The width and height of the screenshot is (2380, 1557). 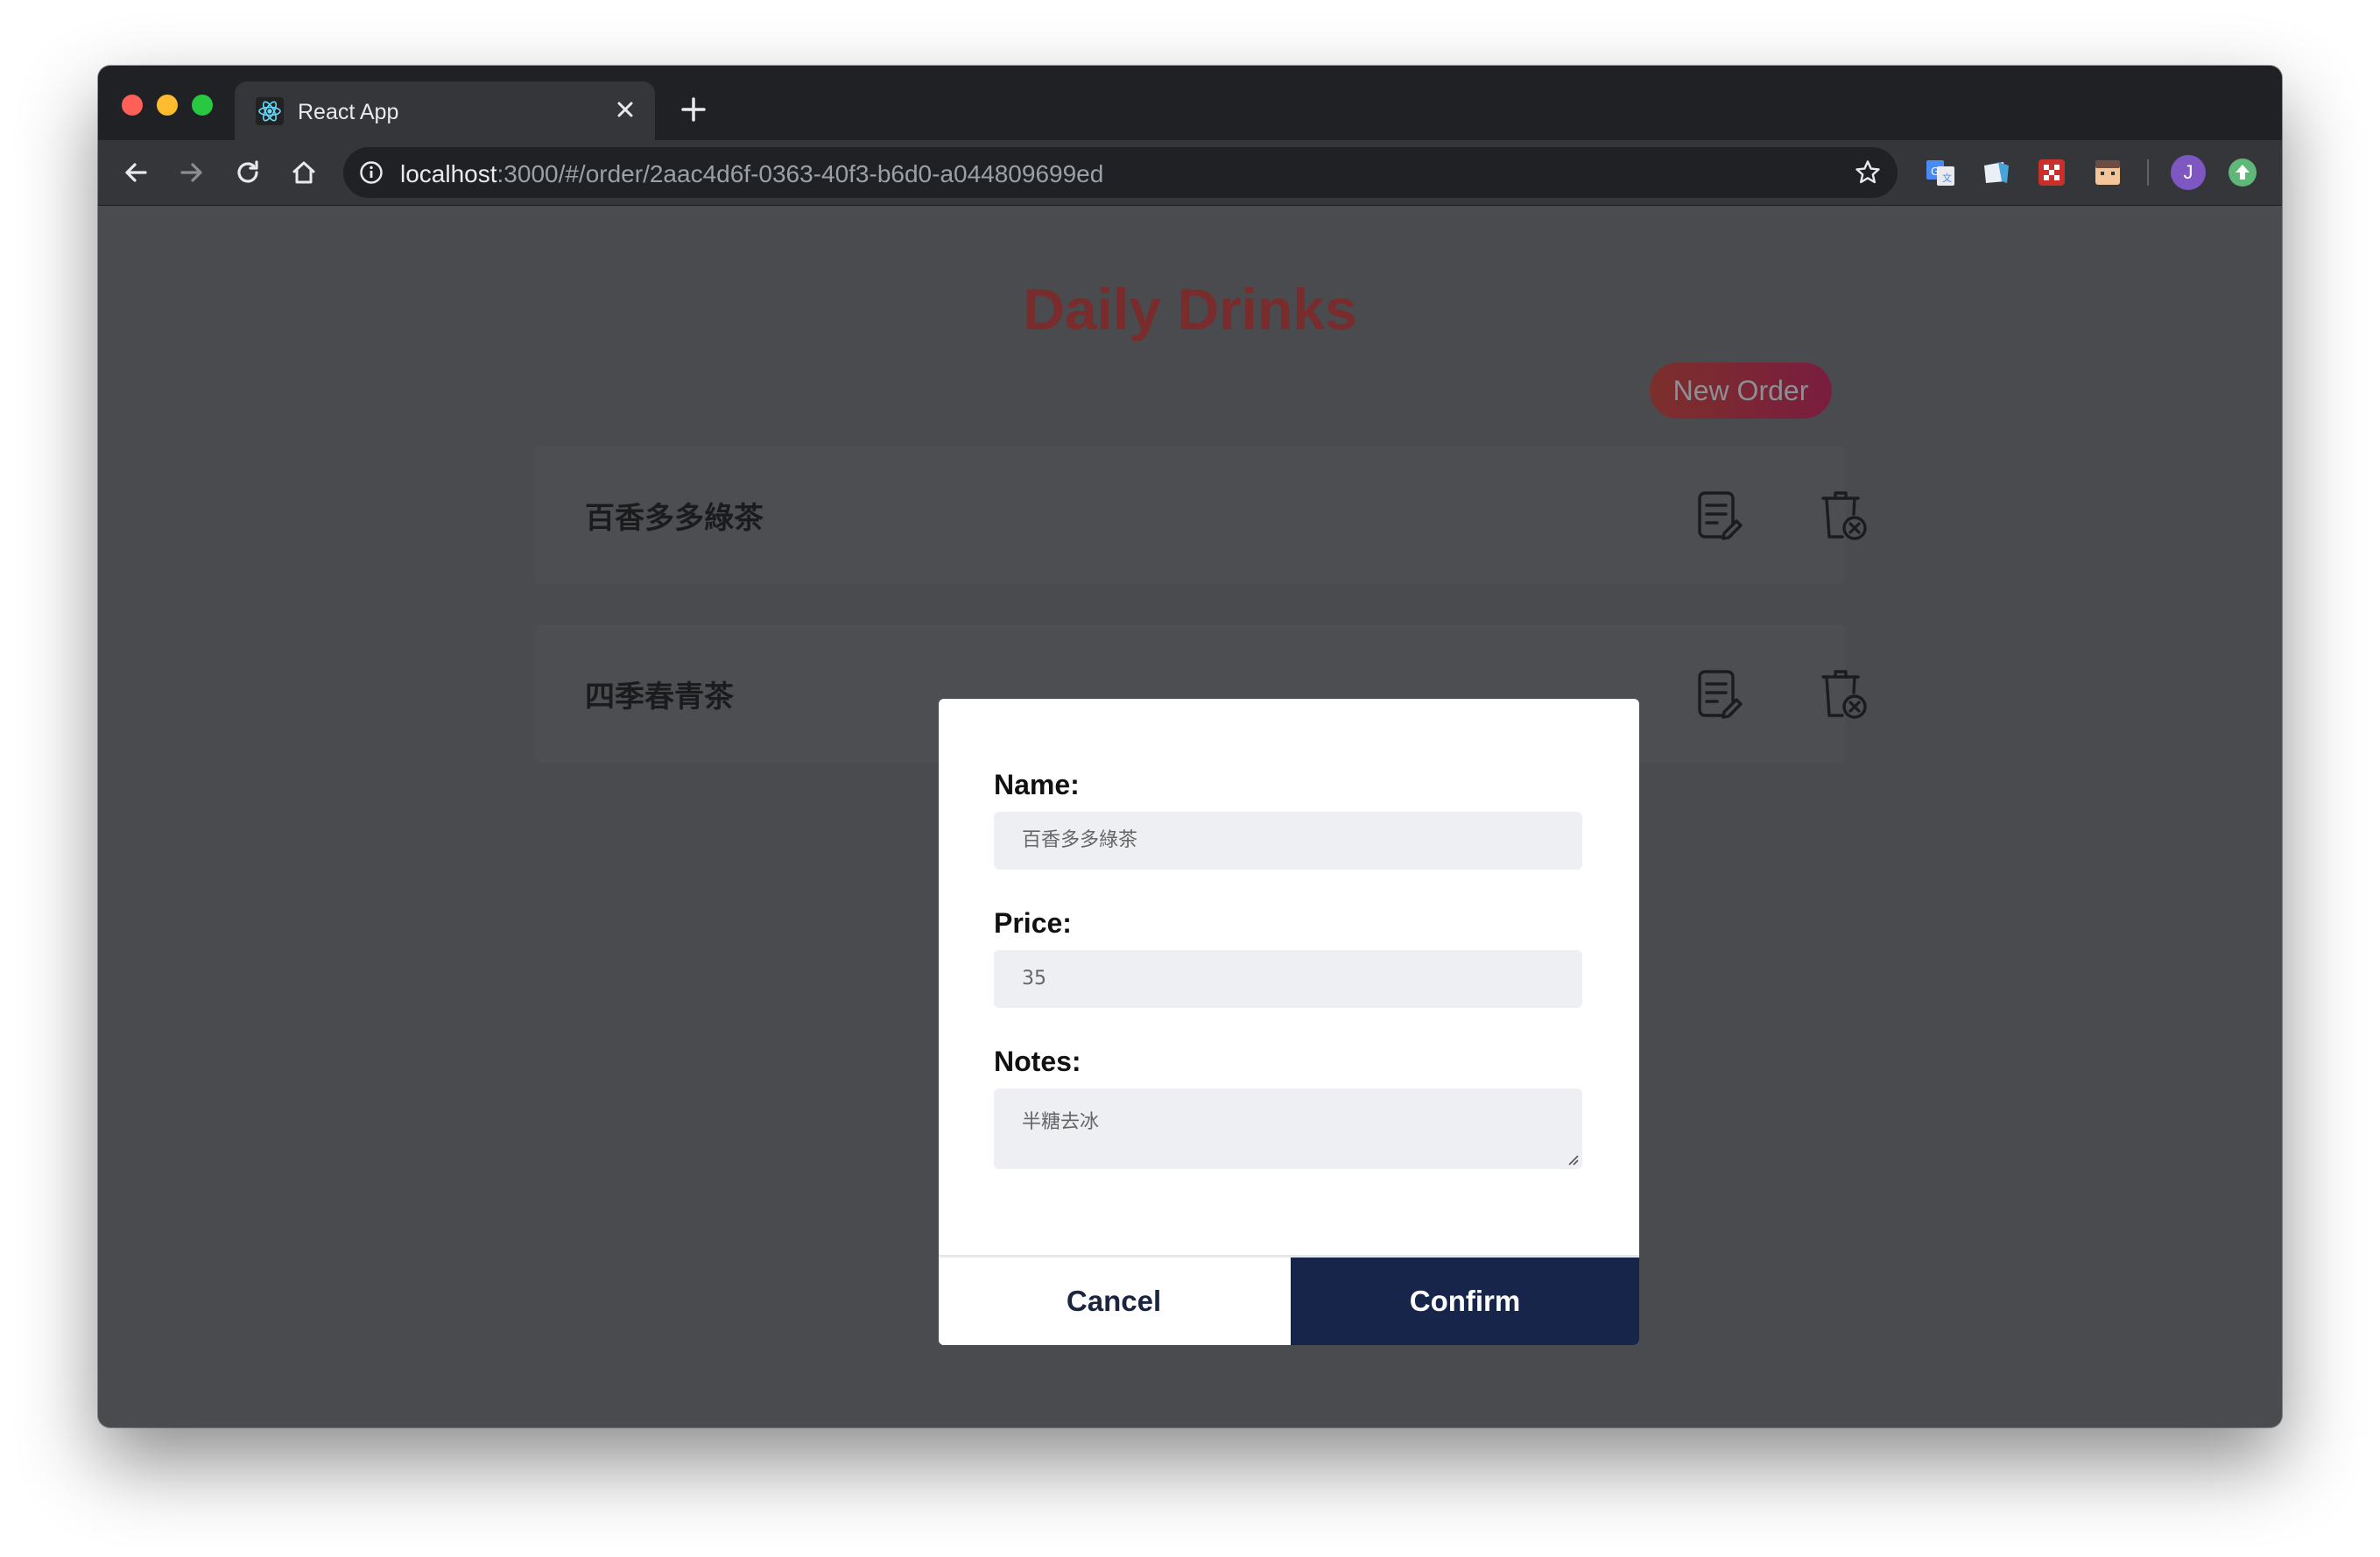 What do you see at coordinates (1288, 979) in the screenshot?
I see `price-input: 35` at bounding box center [1288, 979].